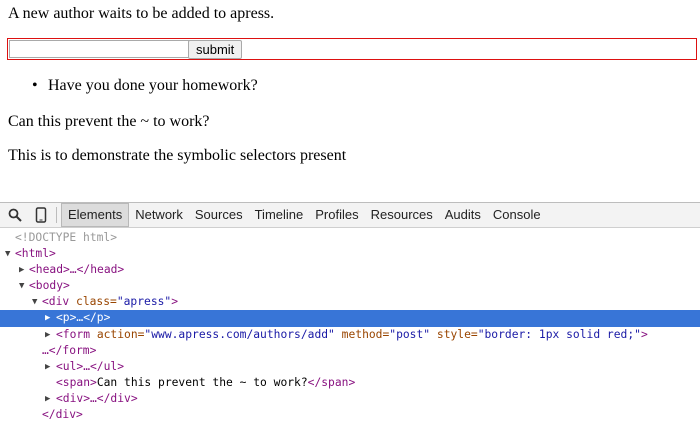  I want to click on dom-node-div-apress: ▼ <div class="apress">, so click(350, 302).